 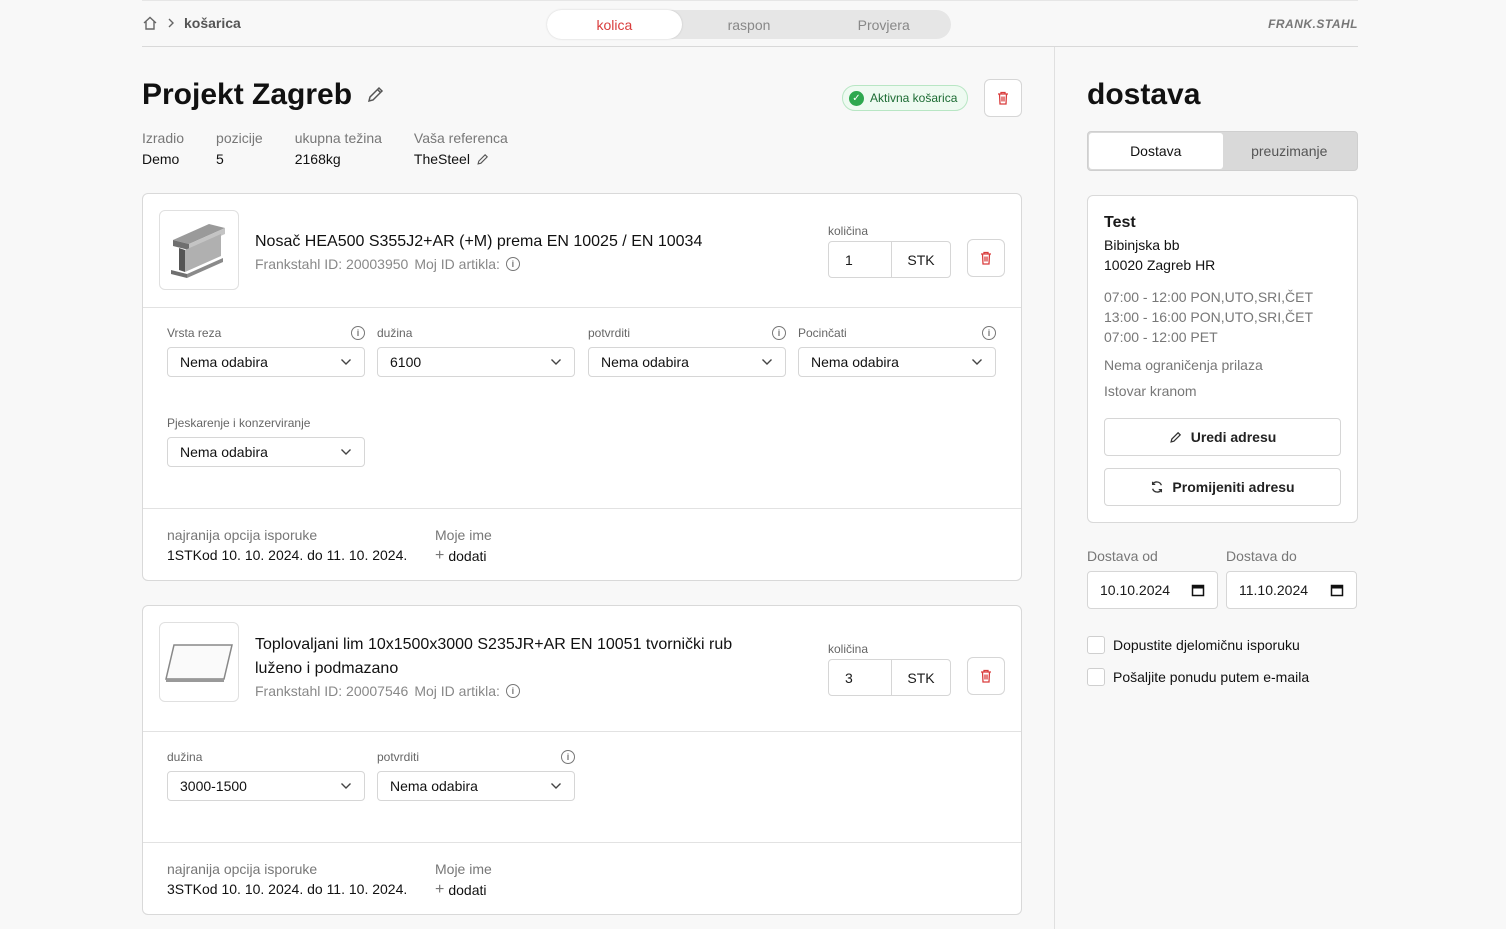 What do you see at coordinates (1156, 151) in the screenshot?
I see `tab-dostava: Dostava` at bounding box center [1156, 151].